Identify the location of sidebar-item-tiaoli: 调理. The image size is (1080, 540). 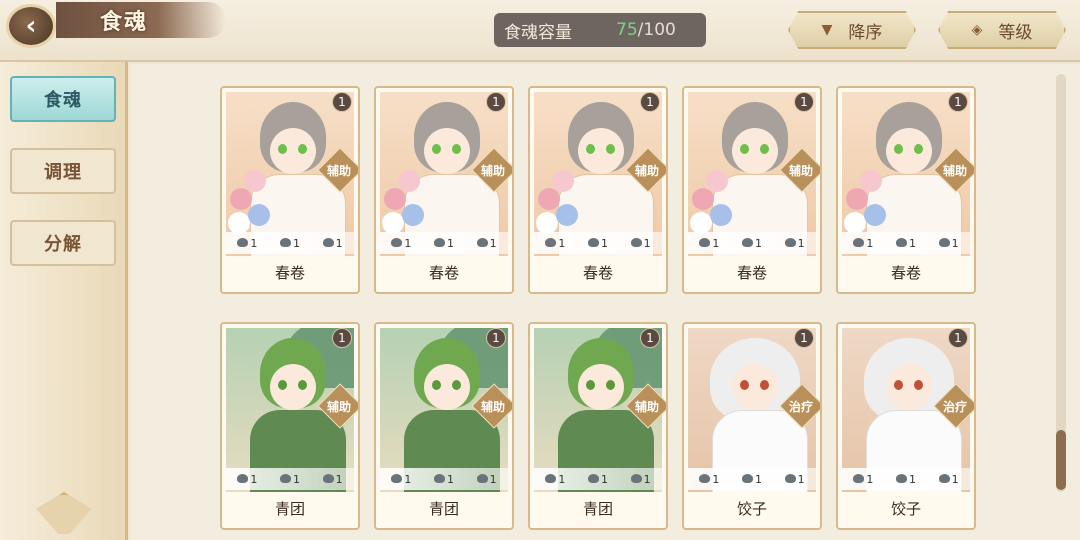
(63, 171).